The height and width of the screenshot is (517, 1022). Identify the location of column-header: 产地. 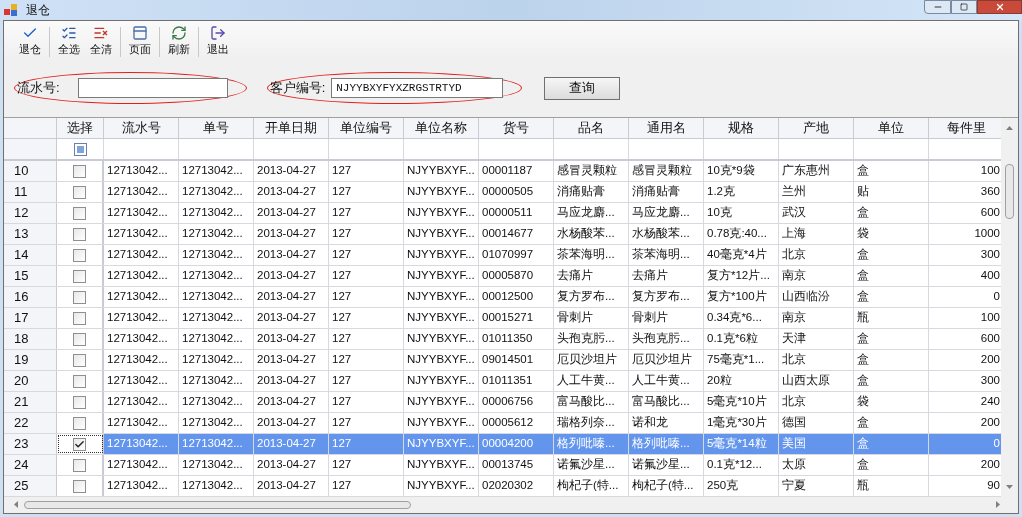
(816, 128).